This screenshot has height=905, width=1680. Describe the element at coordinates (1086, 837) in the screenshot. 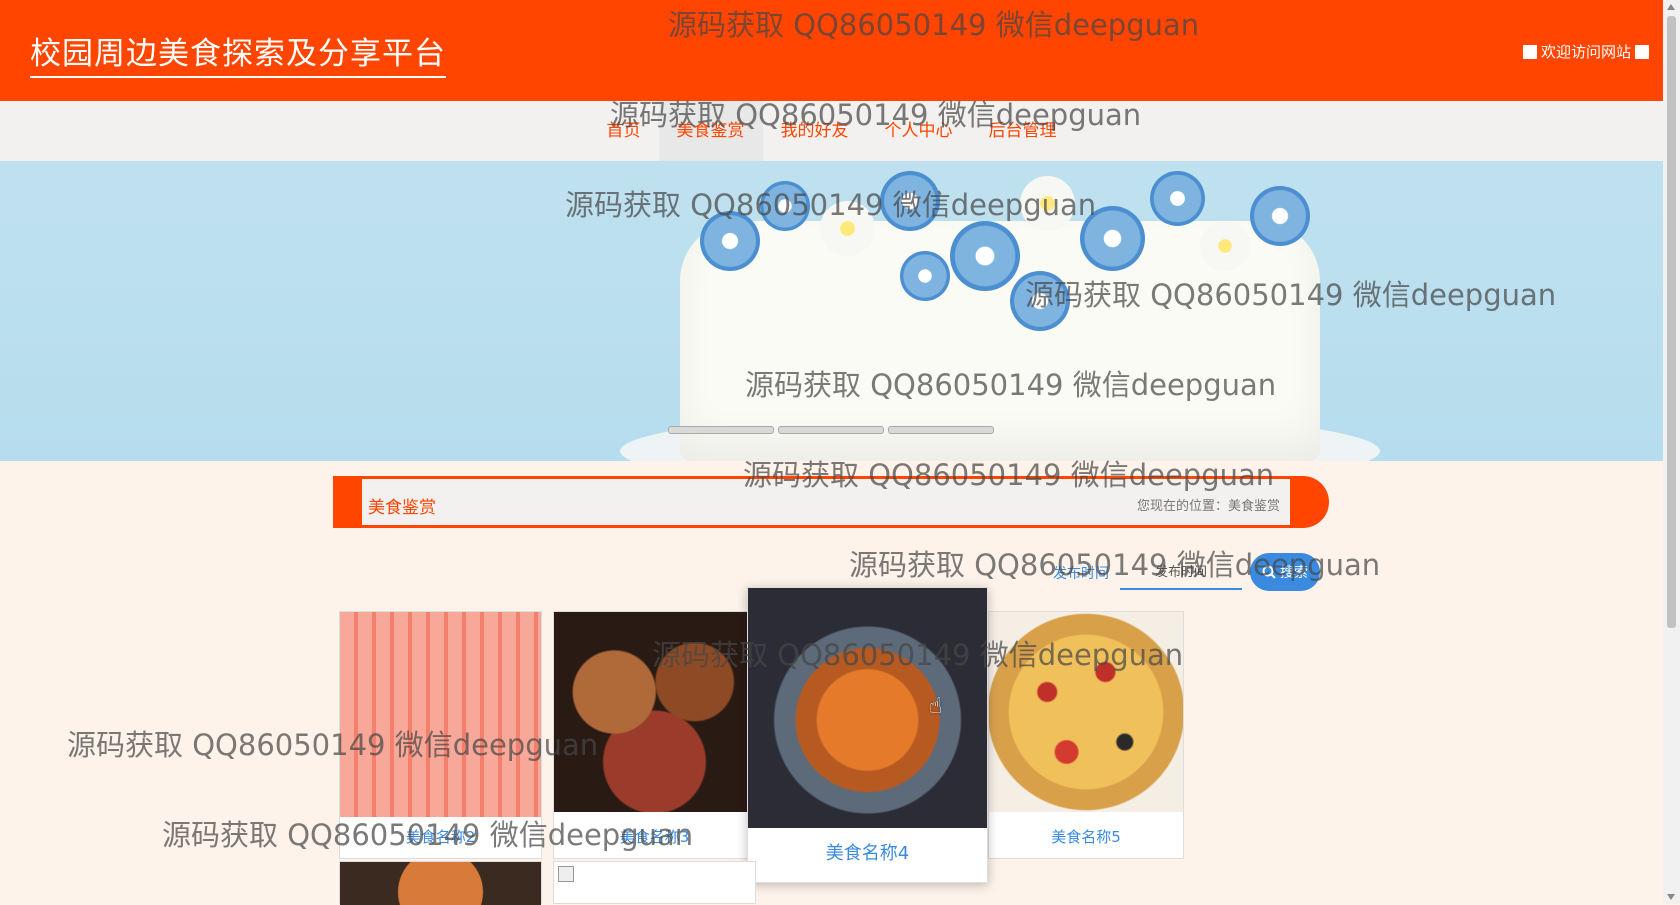

I see `food-name: 美食名称5` at that location.